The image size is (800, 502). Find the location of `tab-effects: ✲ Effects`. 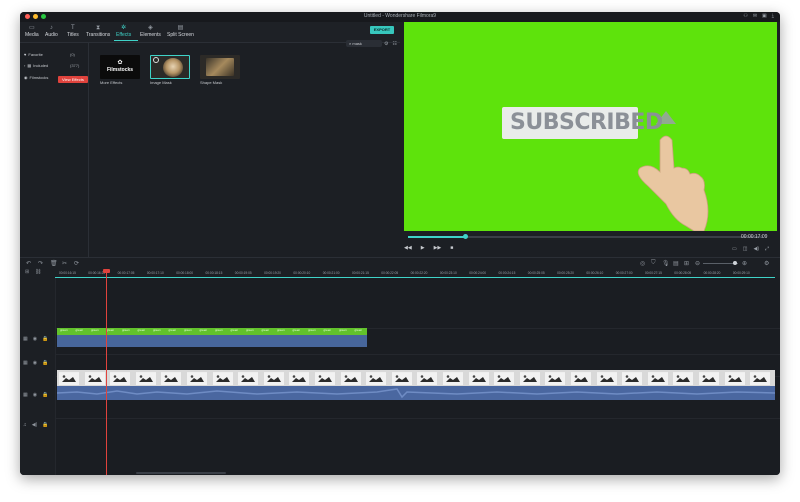

tab-effects: ✲ Effects is located at coordinates (123, 31).